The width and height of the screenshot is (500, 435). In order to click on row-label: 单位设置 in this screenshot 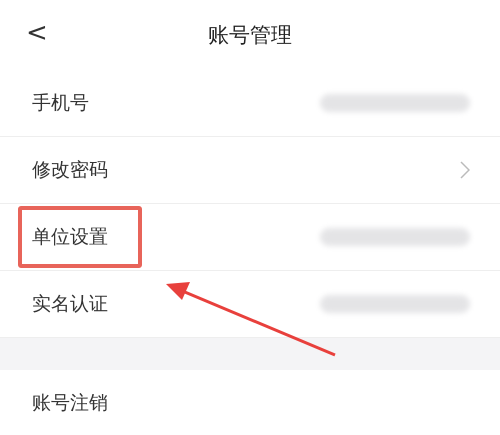, I will do `click(80, 237)`.